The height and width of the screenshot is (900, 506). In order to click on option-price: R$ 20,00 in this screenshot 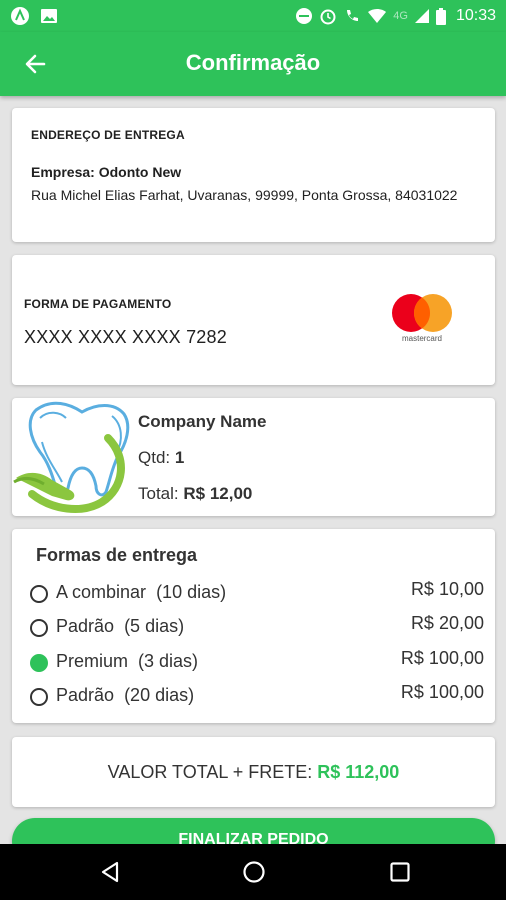, I will do `click(447, 623)`.